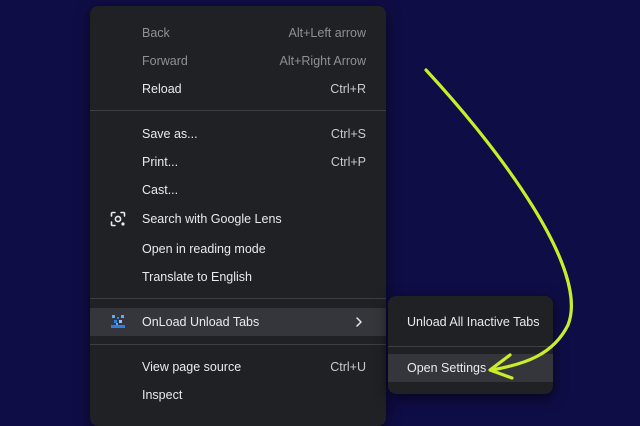  Describe the element at coordinates (162, 89) in the screenshot. I see `menu-item-label: Reload` at that location.